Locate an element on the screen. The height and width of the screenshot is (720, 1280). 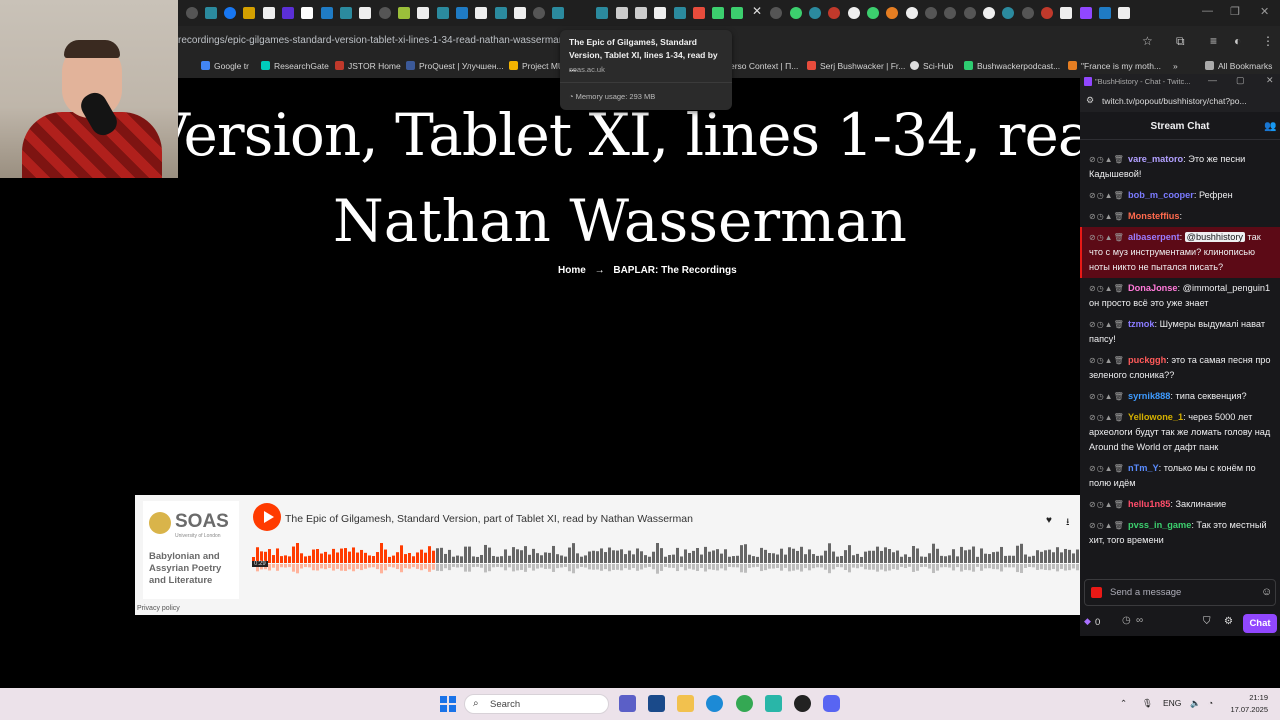
chat-username: Yellowone_1 is located at coordinates (1155, 417).